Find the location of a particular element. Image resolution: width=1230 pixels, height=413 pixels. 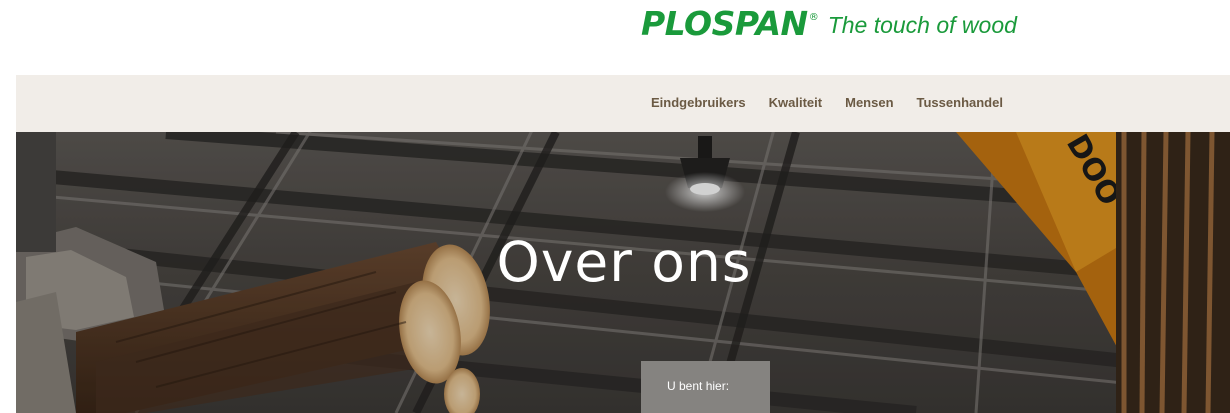

page-title: Over ons is located at coordinates (624, 262).